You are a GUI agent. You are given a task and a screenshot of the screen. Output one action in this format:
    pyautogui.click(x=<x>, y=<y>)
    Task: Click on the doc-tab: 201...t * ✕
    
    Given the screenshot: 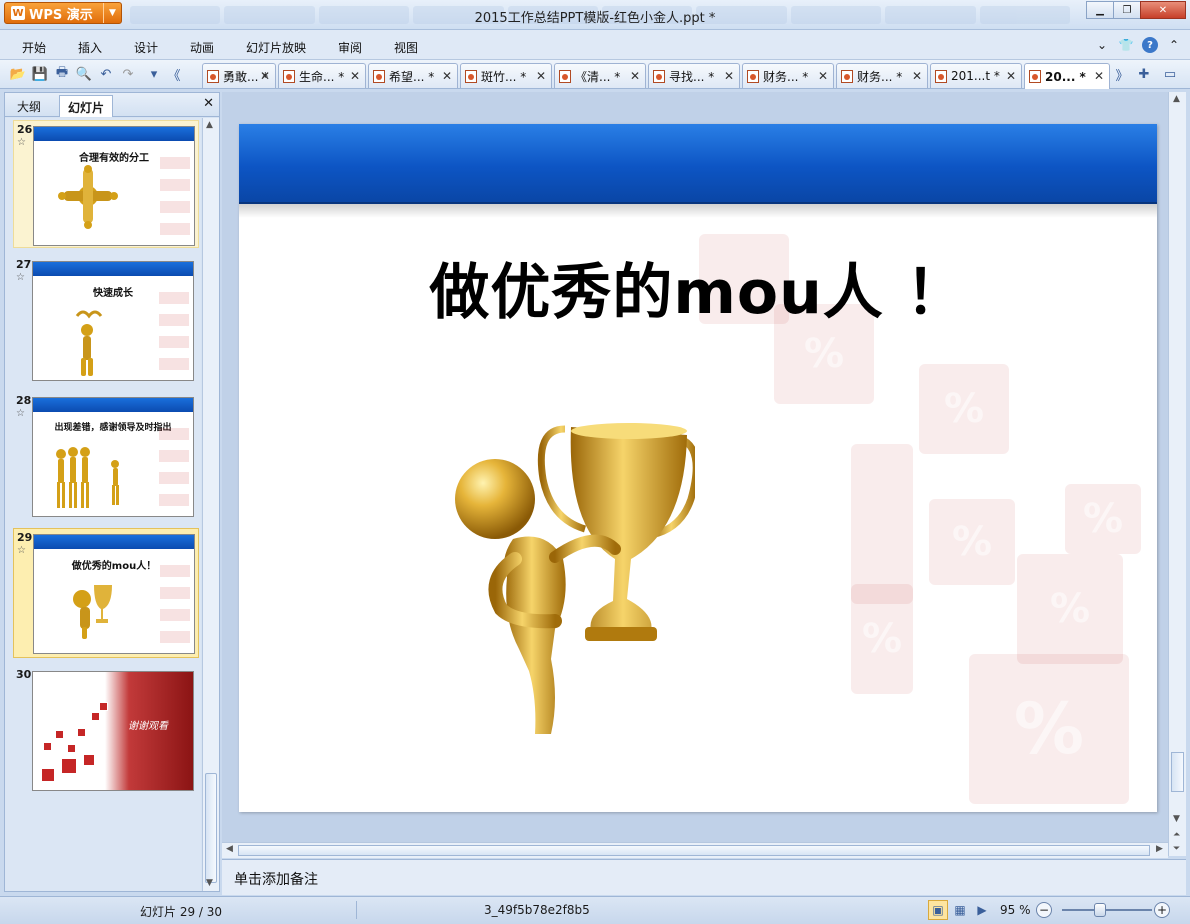 What is the action you would take?
    pyautogui.click(x=976, y=75)
    